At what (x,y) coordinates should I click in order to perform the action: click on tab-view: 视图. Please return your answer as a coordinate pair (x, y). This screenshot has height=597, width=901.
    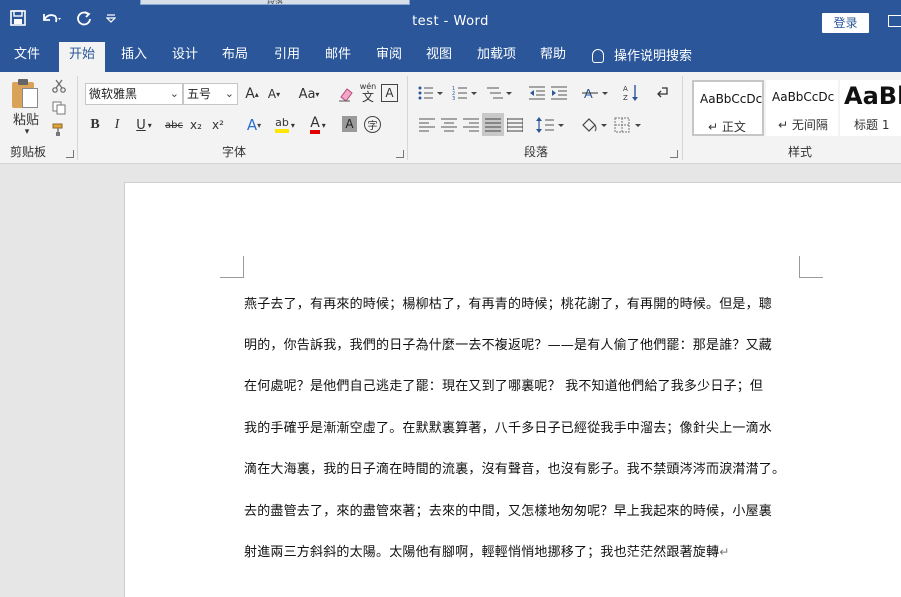
    Looking at the image, I should click on (439, 57).